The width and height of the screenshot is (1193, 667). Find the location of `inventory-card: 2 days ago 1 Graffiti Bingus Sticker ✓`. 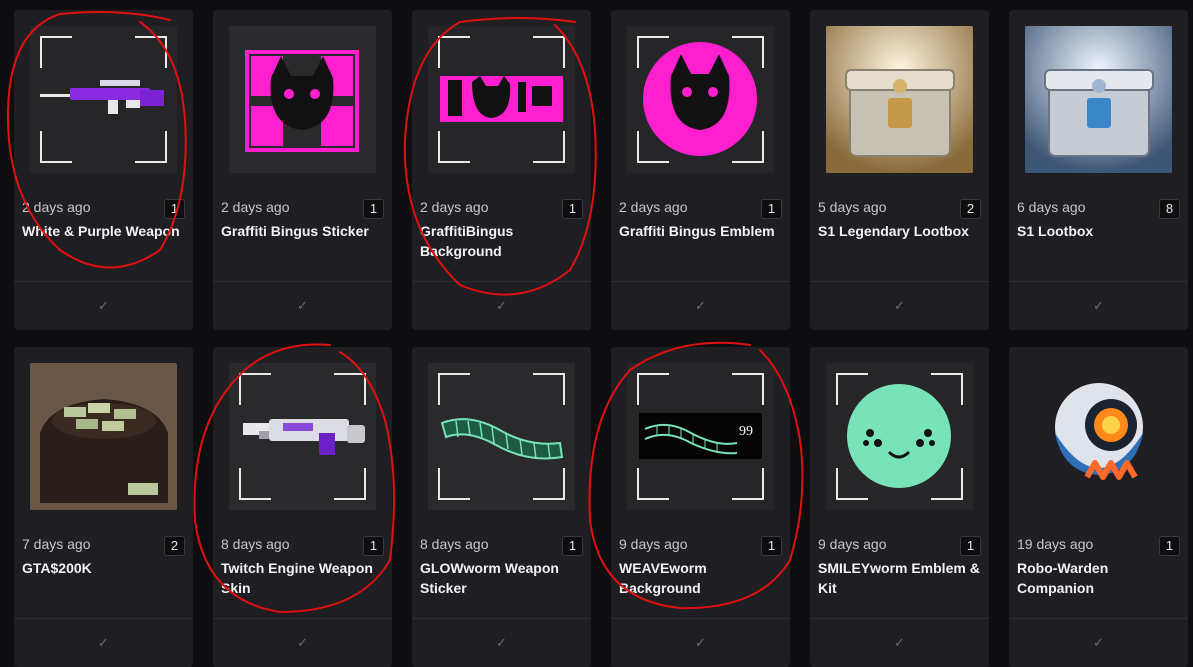

inventory-card: 2 days ago 1 Graffiti Bingus Sticker ✓ is located at coordinates (302, 170).